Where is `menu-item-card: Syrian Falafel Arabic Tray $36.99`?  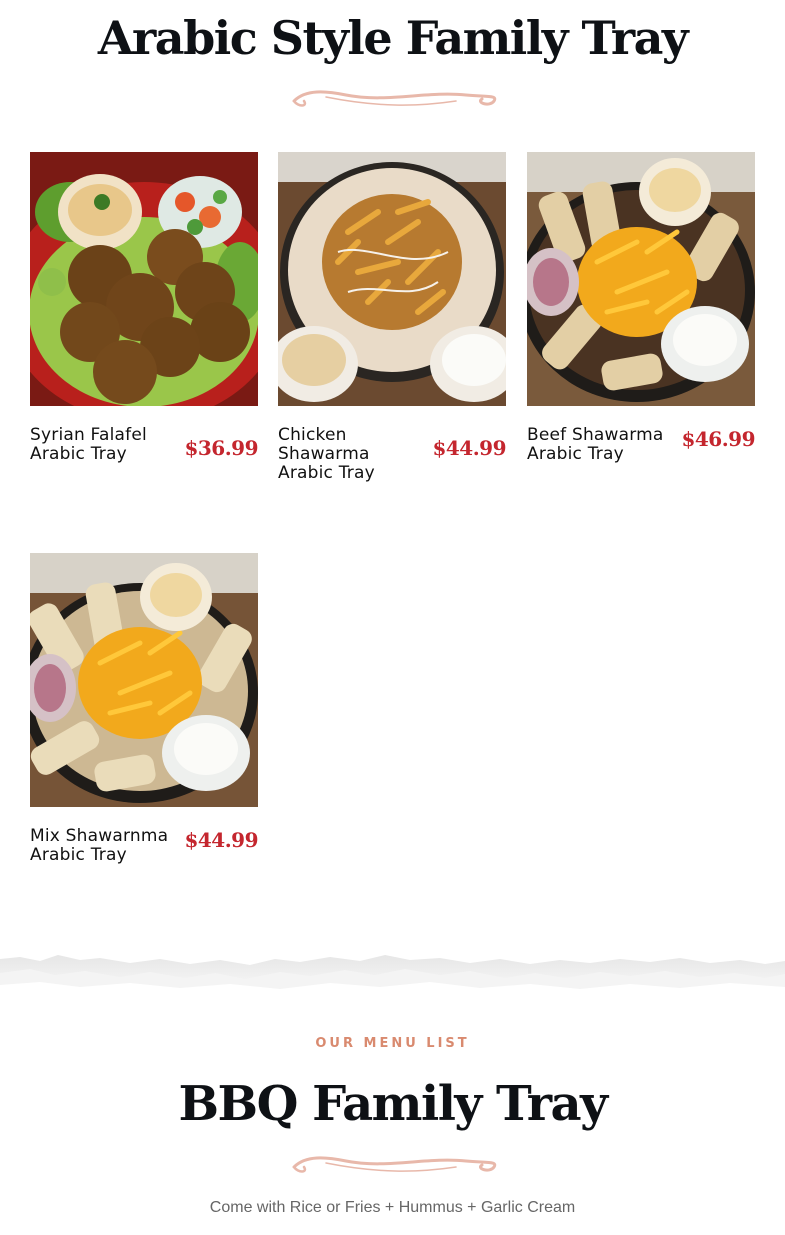 menu-item-card: Syrian Falafel Arabic Tray $36.99 is located at coordinates (144, 308).